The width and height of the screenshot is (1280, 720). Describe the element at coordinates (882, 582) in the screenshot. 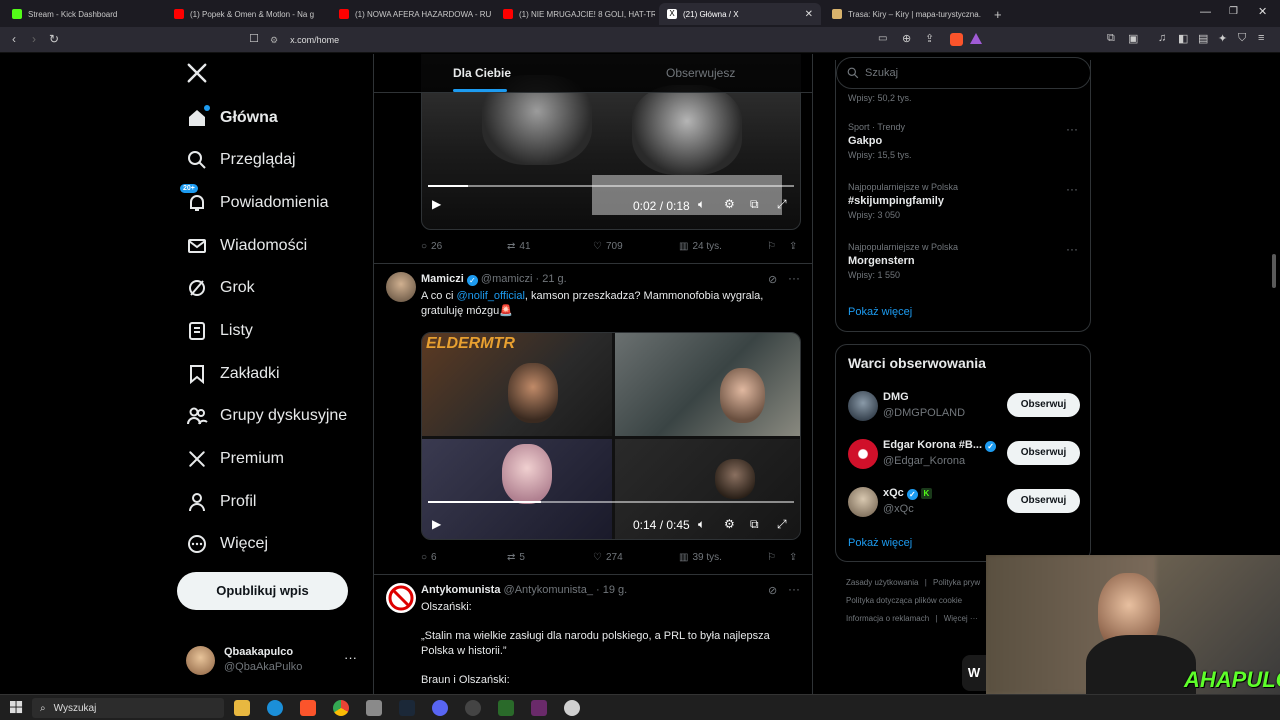

I see `terms-link: Zasady użytkowania` at that location.